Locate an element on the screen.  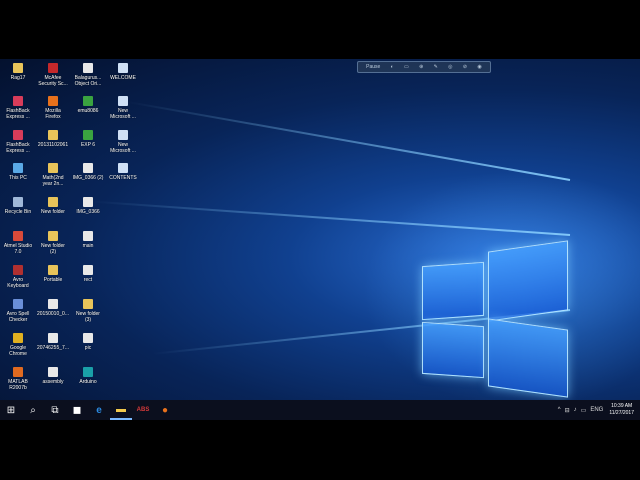
desktop-icon: Arduino is located at coordinates (88, 376).